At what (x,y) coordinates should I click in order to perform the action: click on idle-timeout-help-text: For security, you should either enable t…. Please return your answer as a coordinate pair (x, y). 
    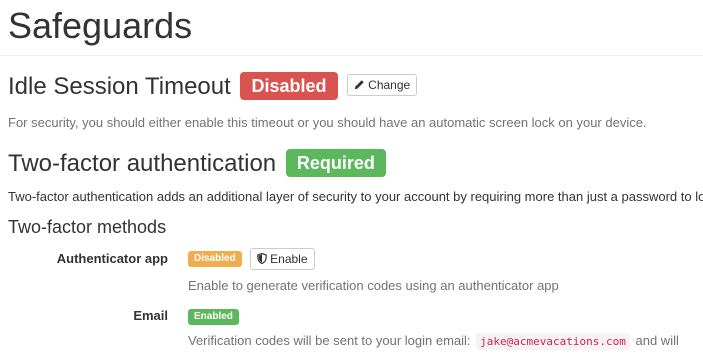
    Looking at the image, I should click on (327, 122).